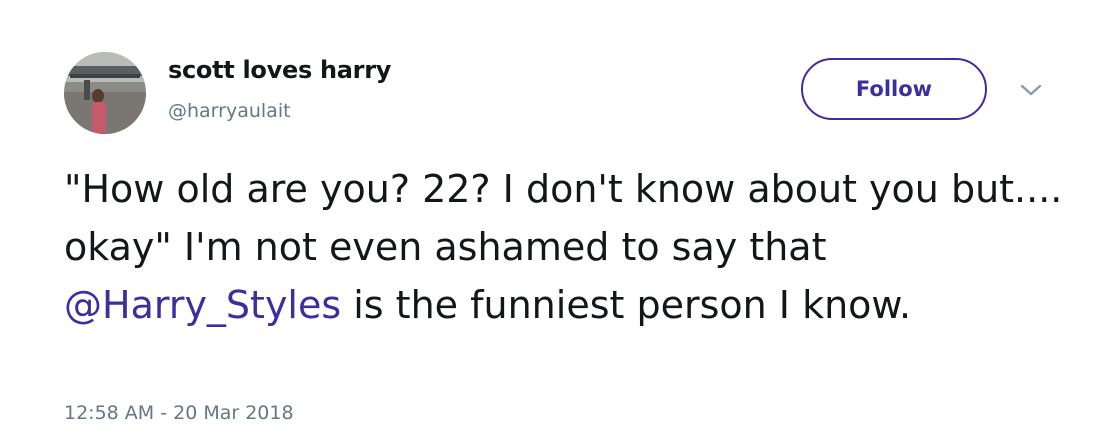  I want to click on avatar, so click(105, 93).